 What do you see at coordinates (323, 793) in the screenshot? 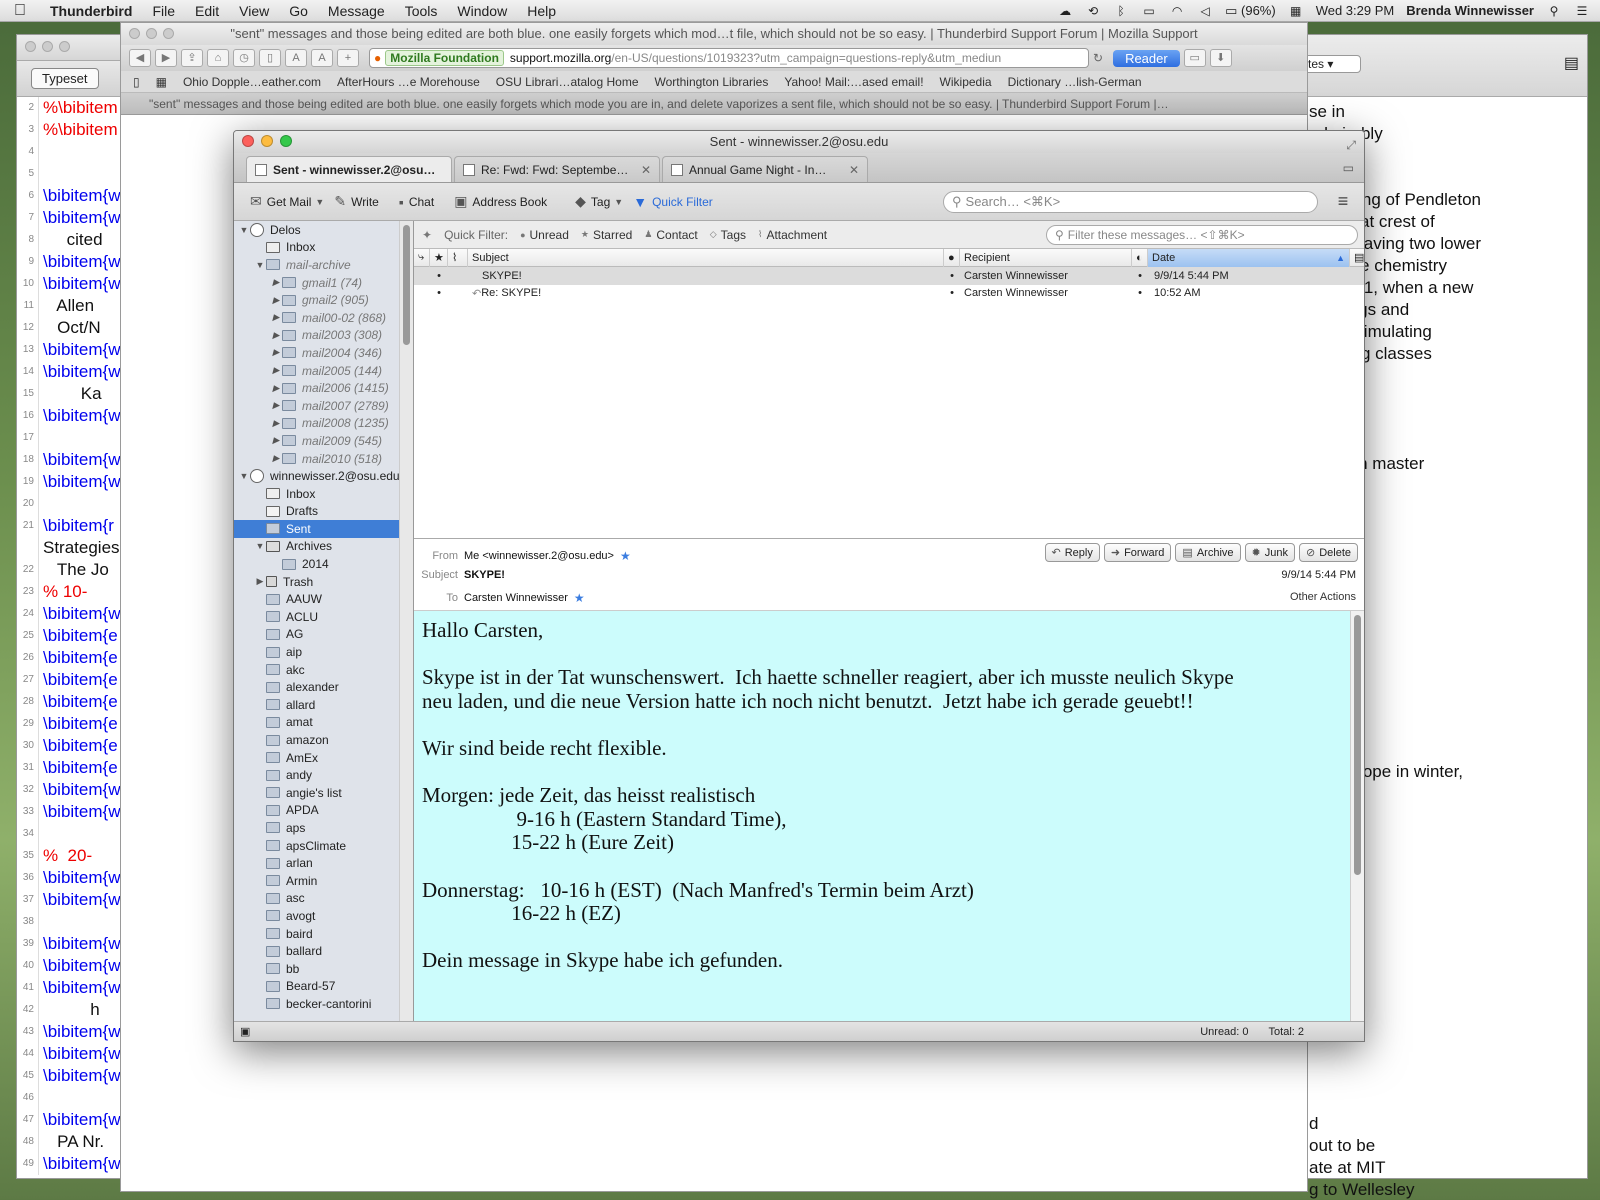
I see `folder-item: angie's list` at bounding box center [323, 793].